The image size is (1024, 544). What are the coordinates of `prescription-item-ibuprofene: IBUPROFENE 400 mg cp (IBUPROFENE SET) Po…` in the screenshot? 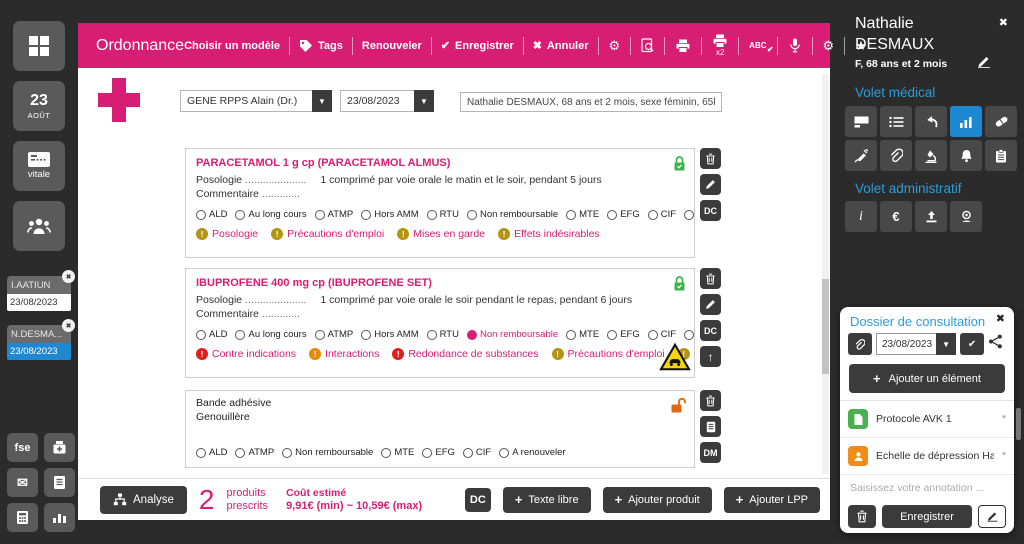 It's located at (440, 323).